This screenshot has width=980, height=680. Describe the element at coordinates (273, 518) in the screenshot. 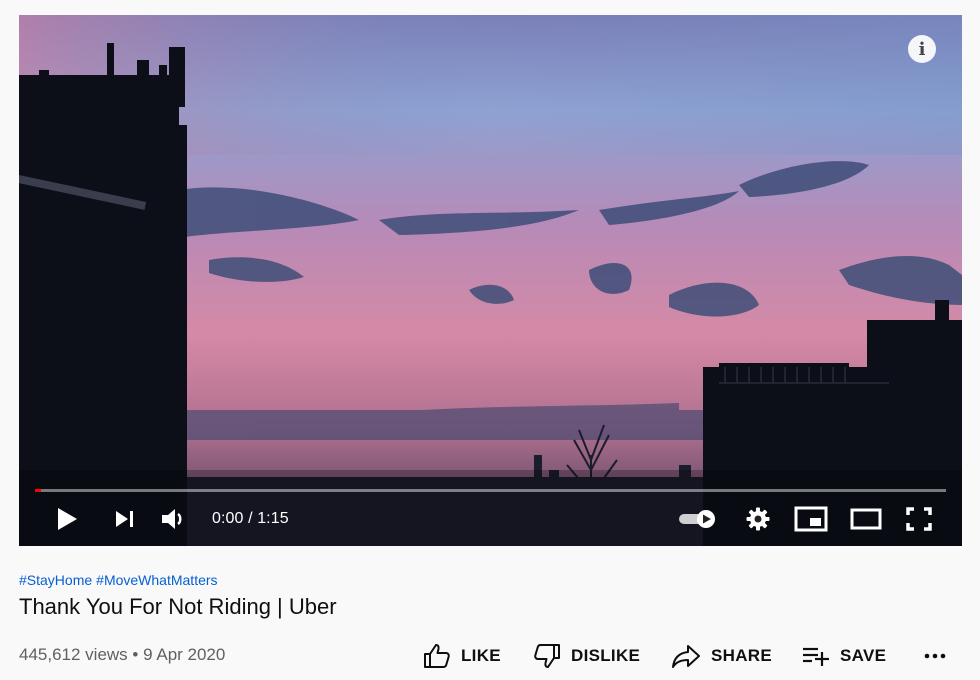

I see `duration: 1:15` at that location.